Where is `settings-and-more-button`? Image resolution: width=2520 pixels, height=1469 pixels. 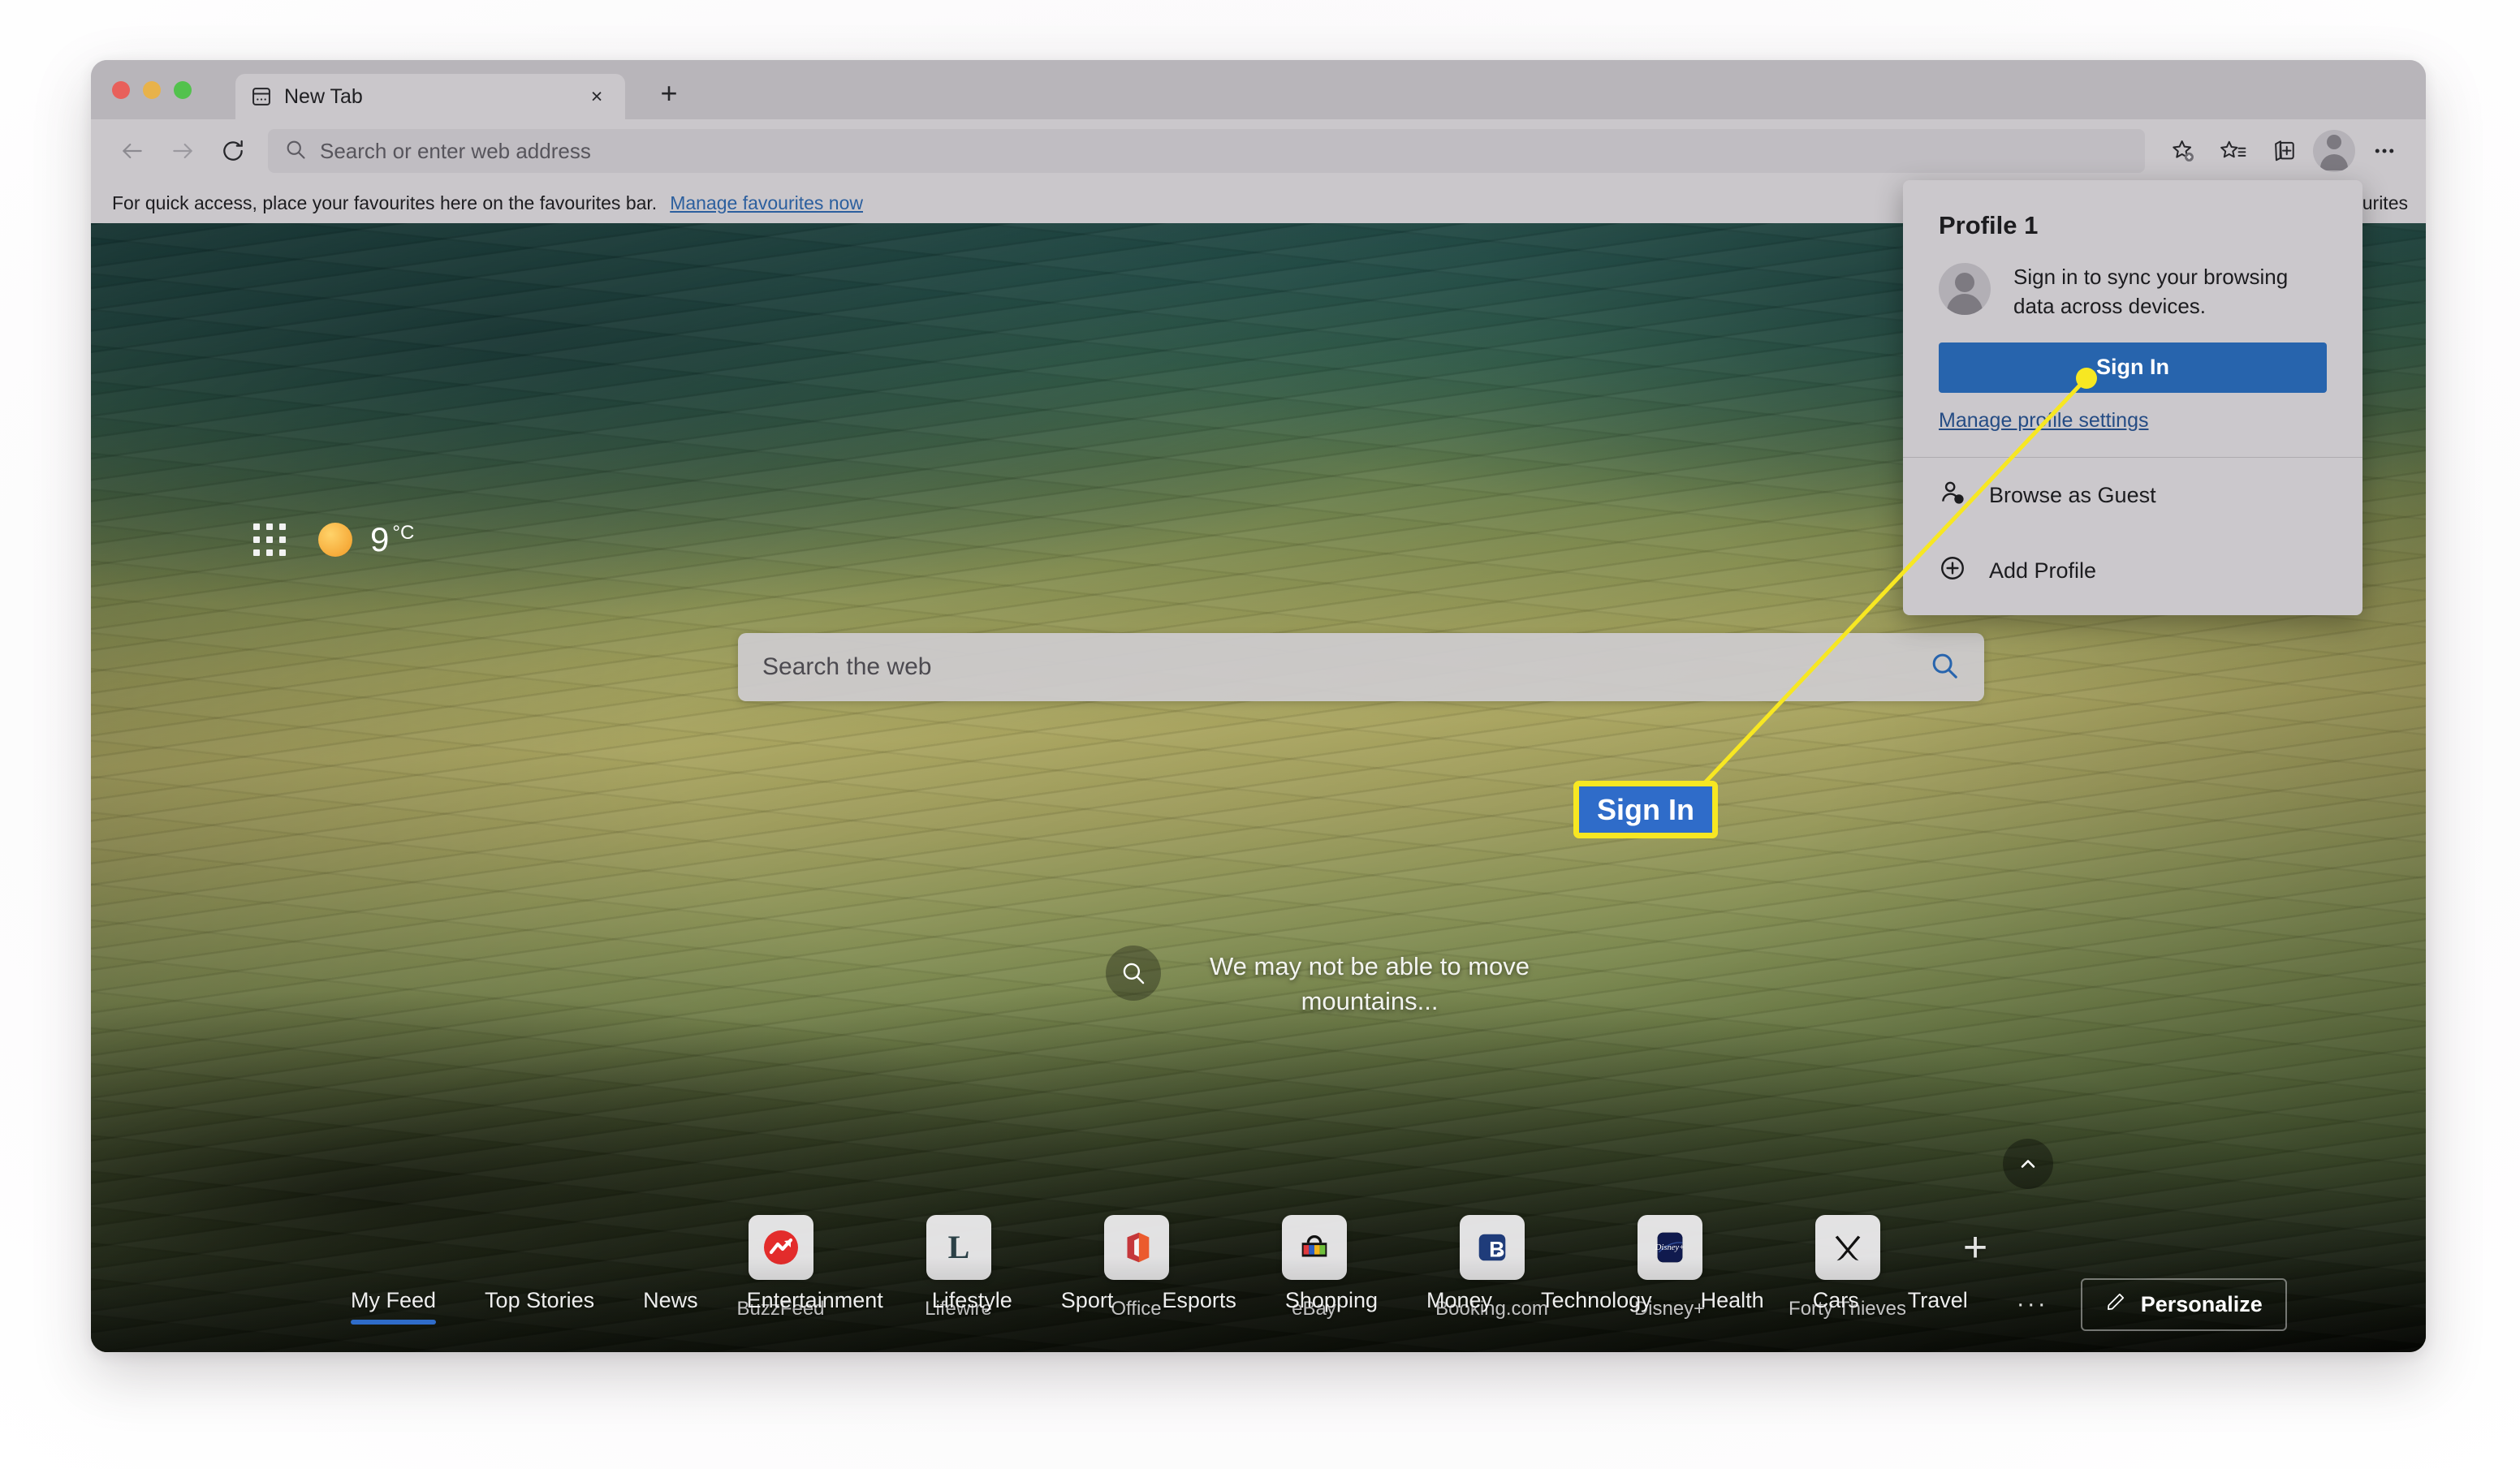 settings-and-more-button is located at coordinates (2384, 150).